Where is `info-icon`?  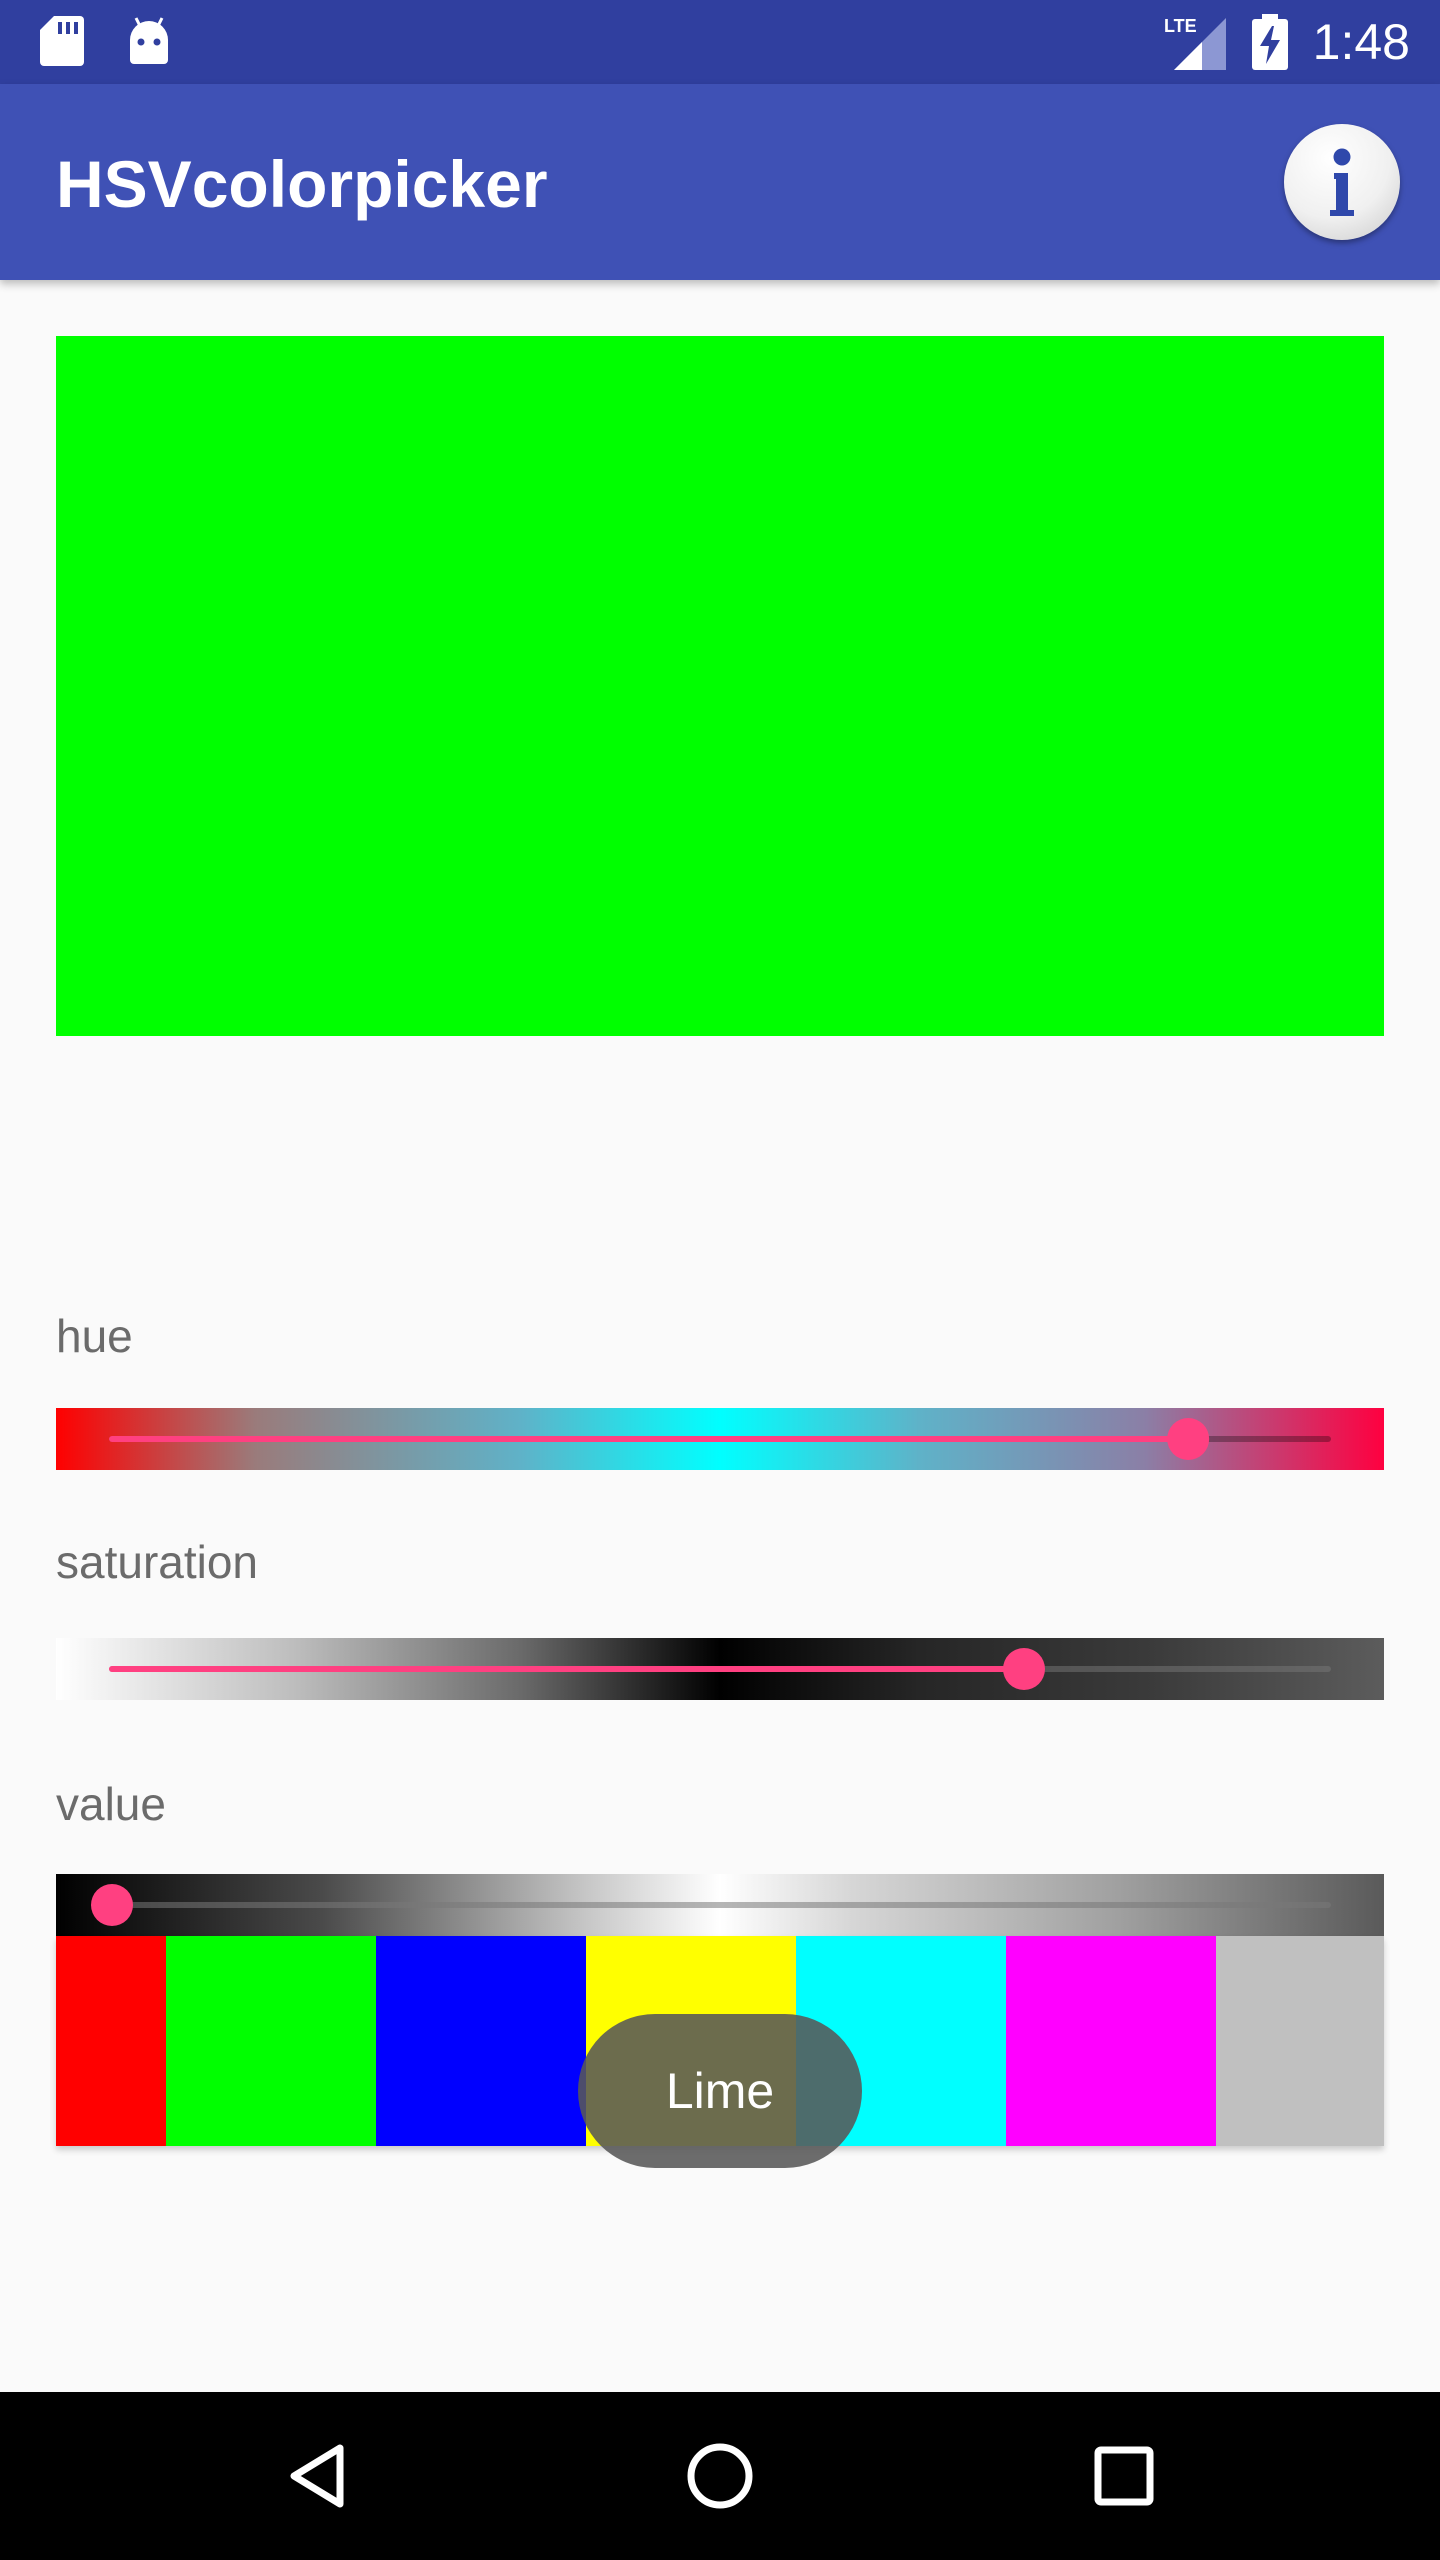
info-icon is located at coordinates (1342, 182).